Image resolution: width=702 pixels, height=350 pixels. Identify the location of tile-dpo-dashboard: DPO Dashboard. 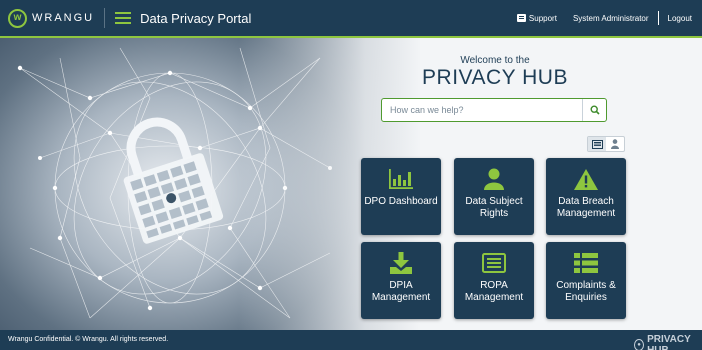
(401, 196).